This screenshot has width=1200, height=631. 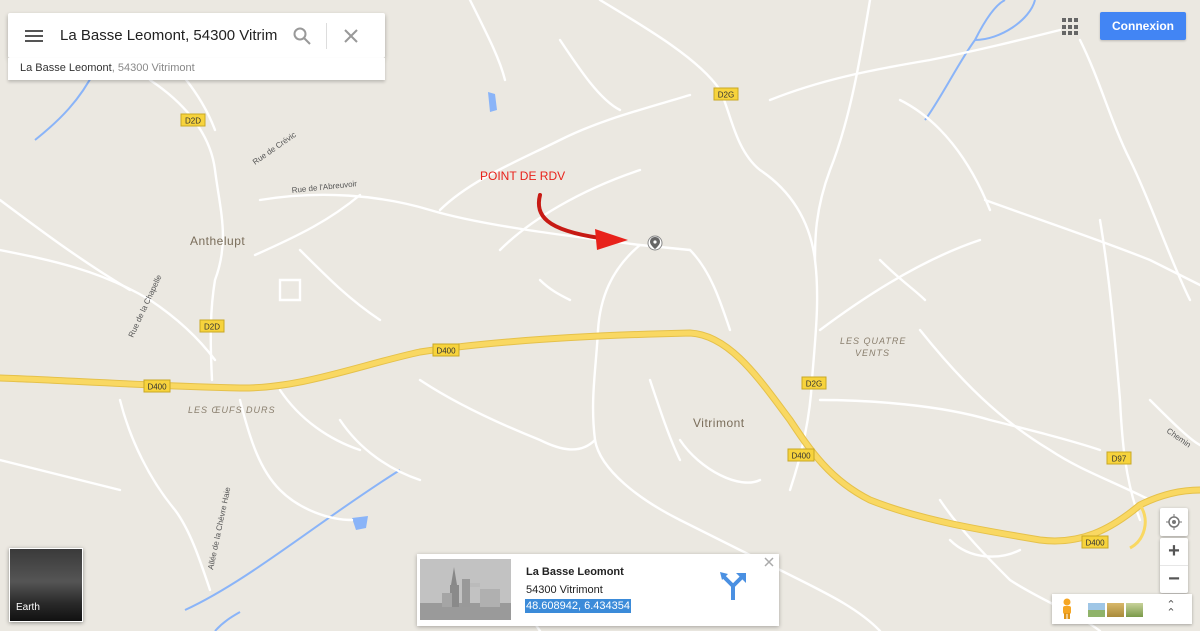 I want to click on label-vents: VENTS, so click(x=872, y=353).